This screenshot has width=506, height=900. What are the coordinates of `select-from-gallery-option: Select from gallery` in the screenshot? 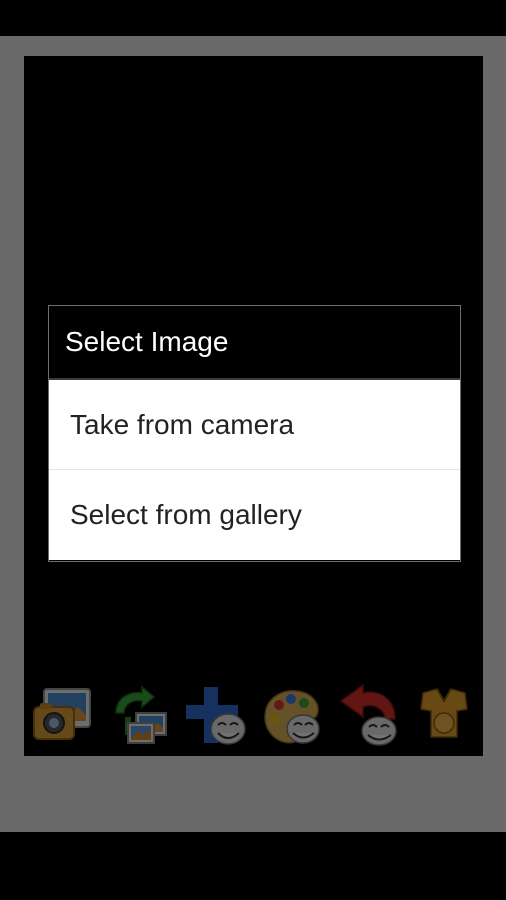 It's located at (254, 515).